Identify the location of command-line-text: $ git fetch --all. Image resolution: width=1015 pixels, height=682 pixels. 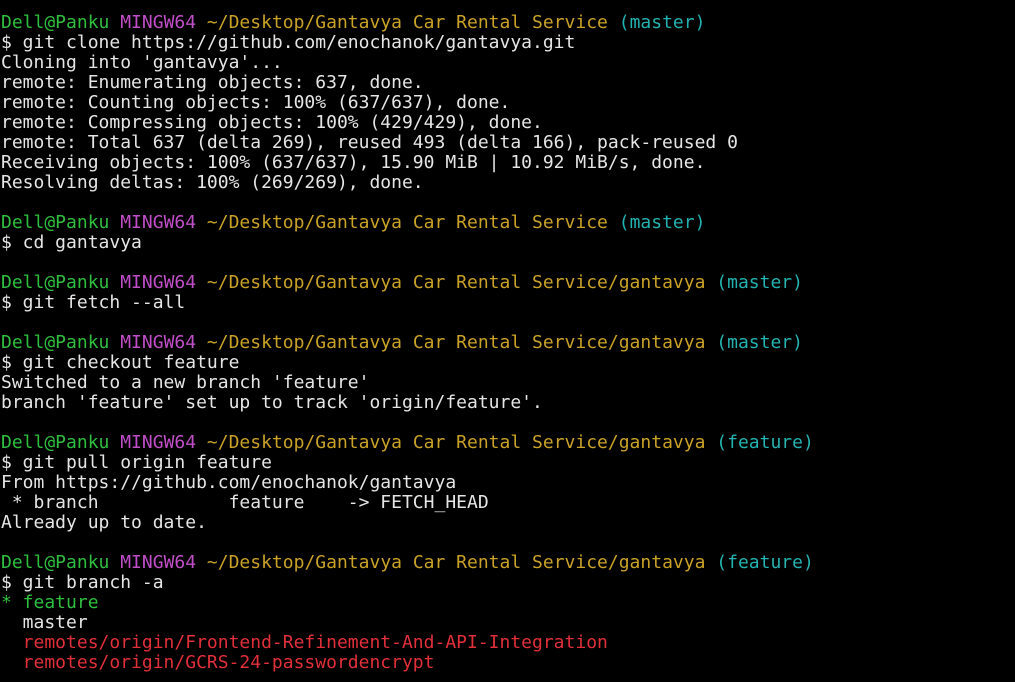
(93, 303).